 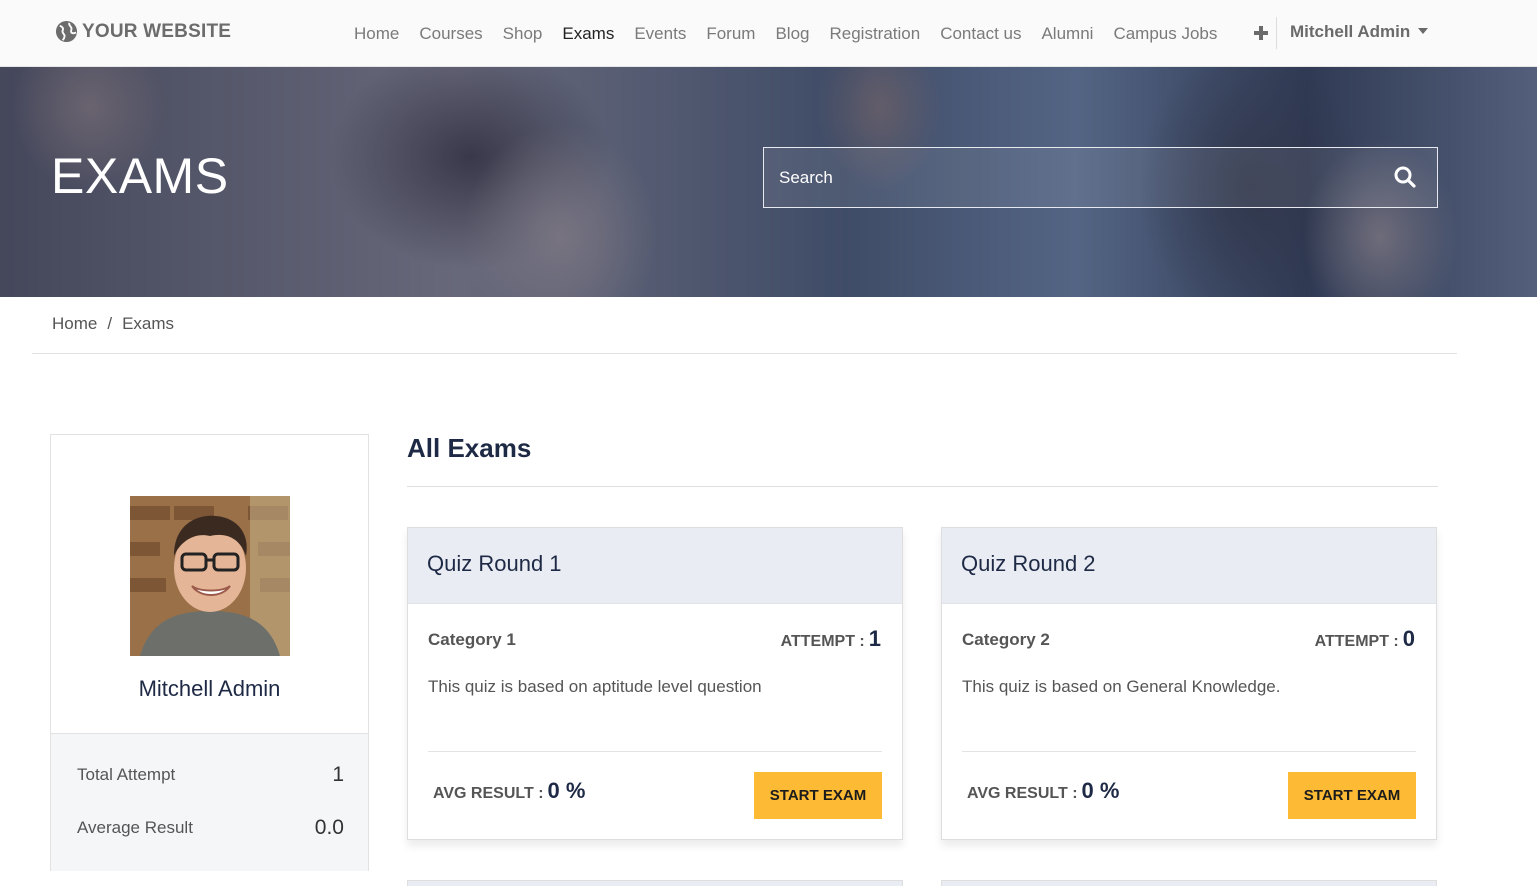 What do you see at coordinates (980, 34) in the screenshot?
I see `nav-link-contact-us: Contact us` at bounding box center [980, 34].